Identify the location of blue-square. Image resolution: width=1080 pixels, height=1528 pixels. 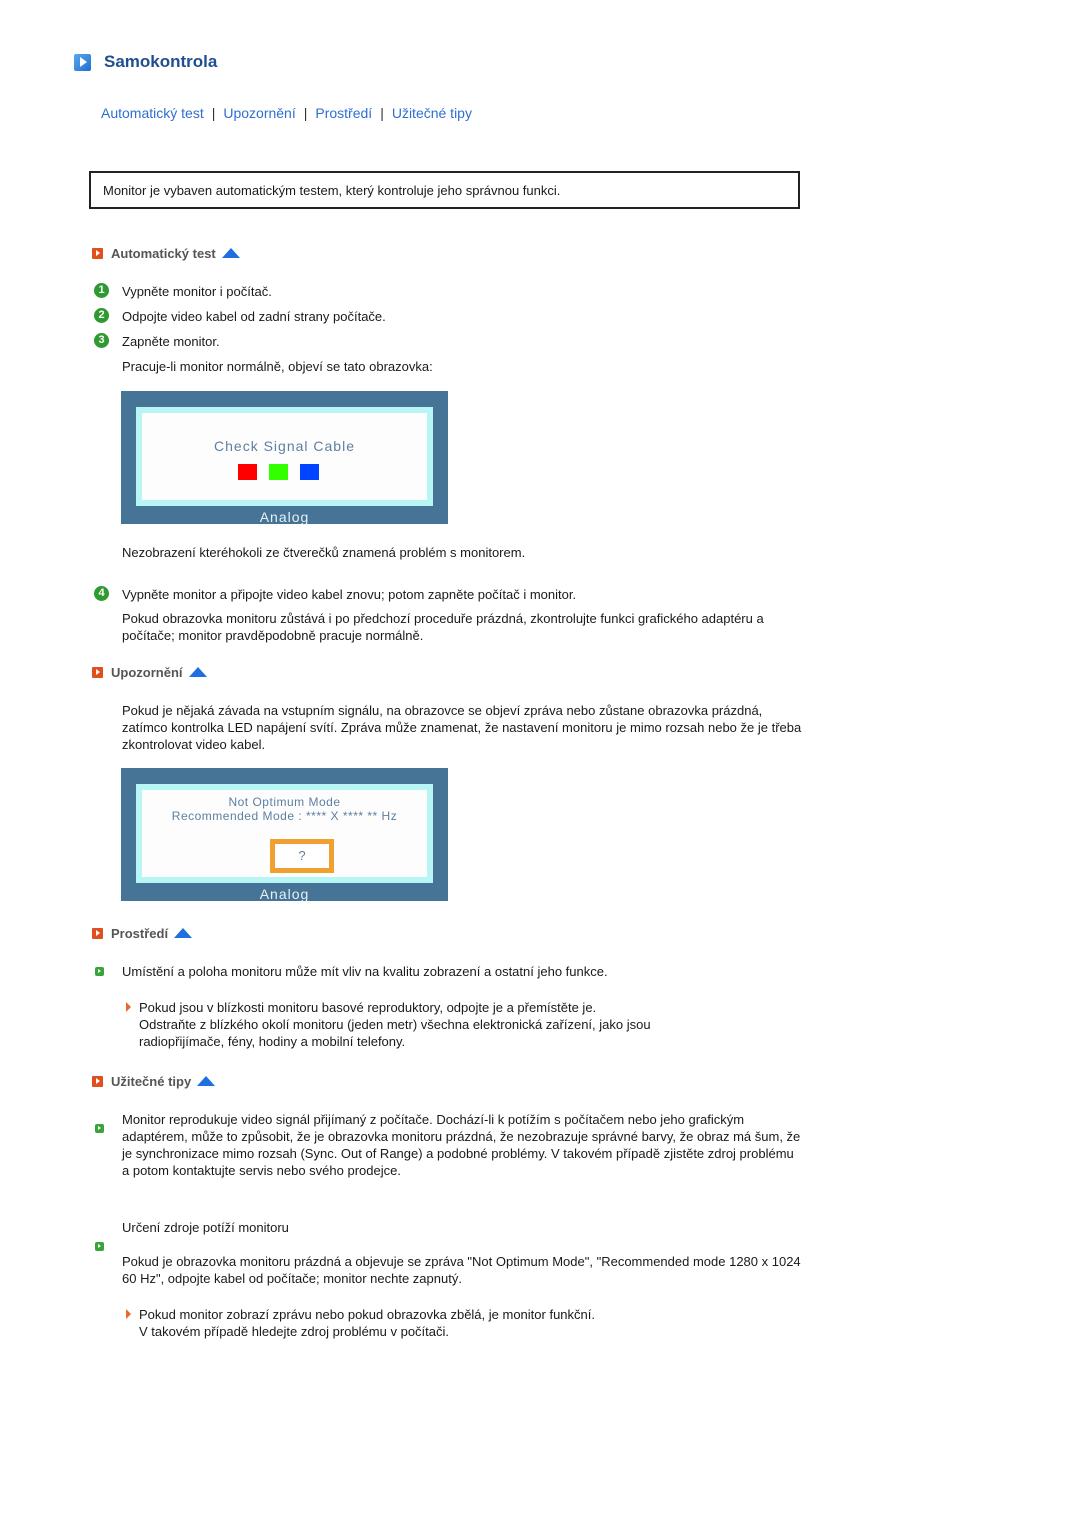
(309, 472).